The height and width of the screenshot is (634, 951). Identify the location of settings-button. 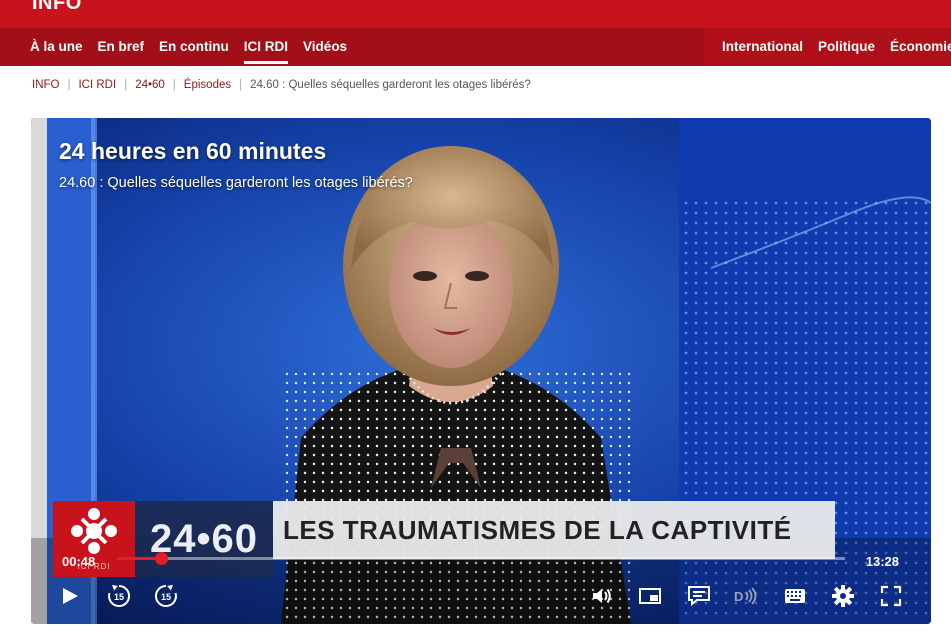
(843, 596).